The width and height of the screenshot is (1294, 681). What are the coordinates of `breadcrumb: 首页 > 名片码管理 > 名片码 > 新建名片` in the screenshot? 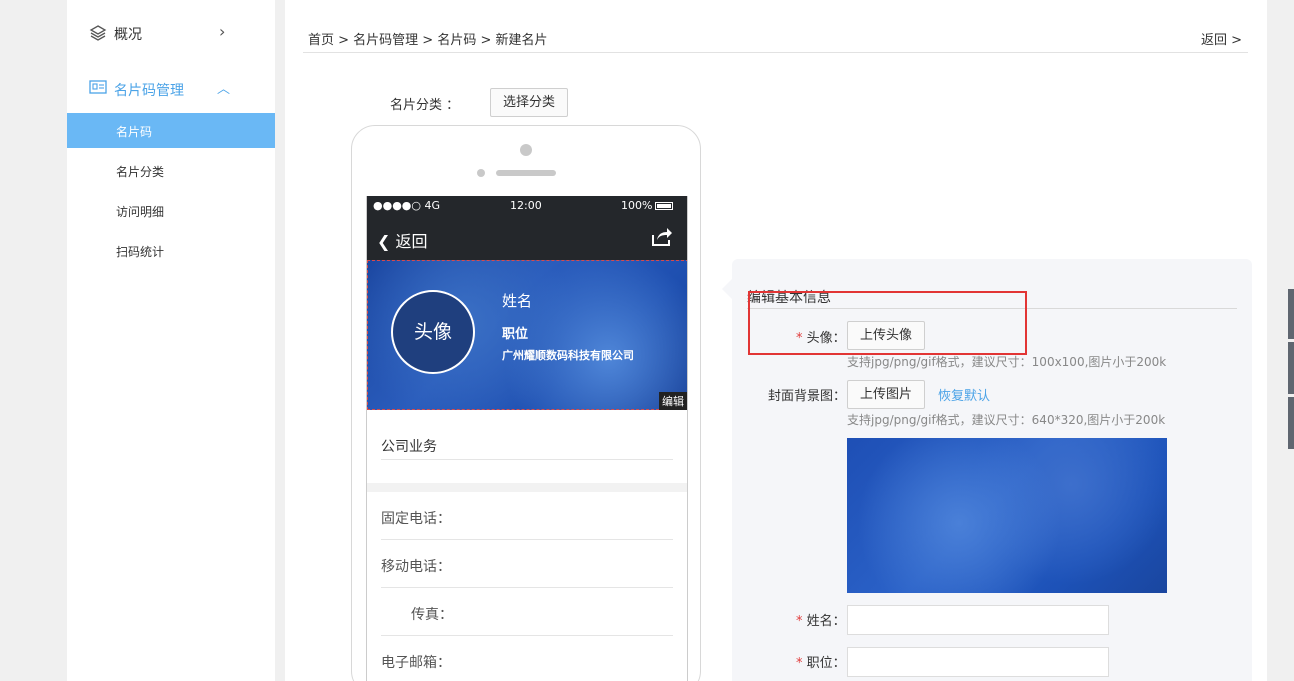 It's located at (427, 38).